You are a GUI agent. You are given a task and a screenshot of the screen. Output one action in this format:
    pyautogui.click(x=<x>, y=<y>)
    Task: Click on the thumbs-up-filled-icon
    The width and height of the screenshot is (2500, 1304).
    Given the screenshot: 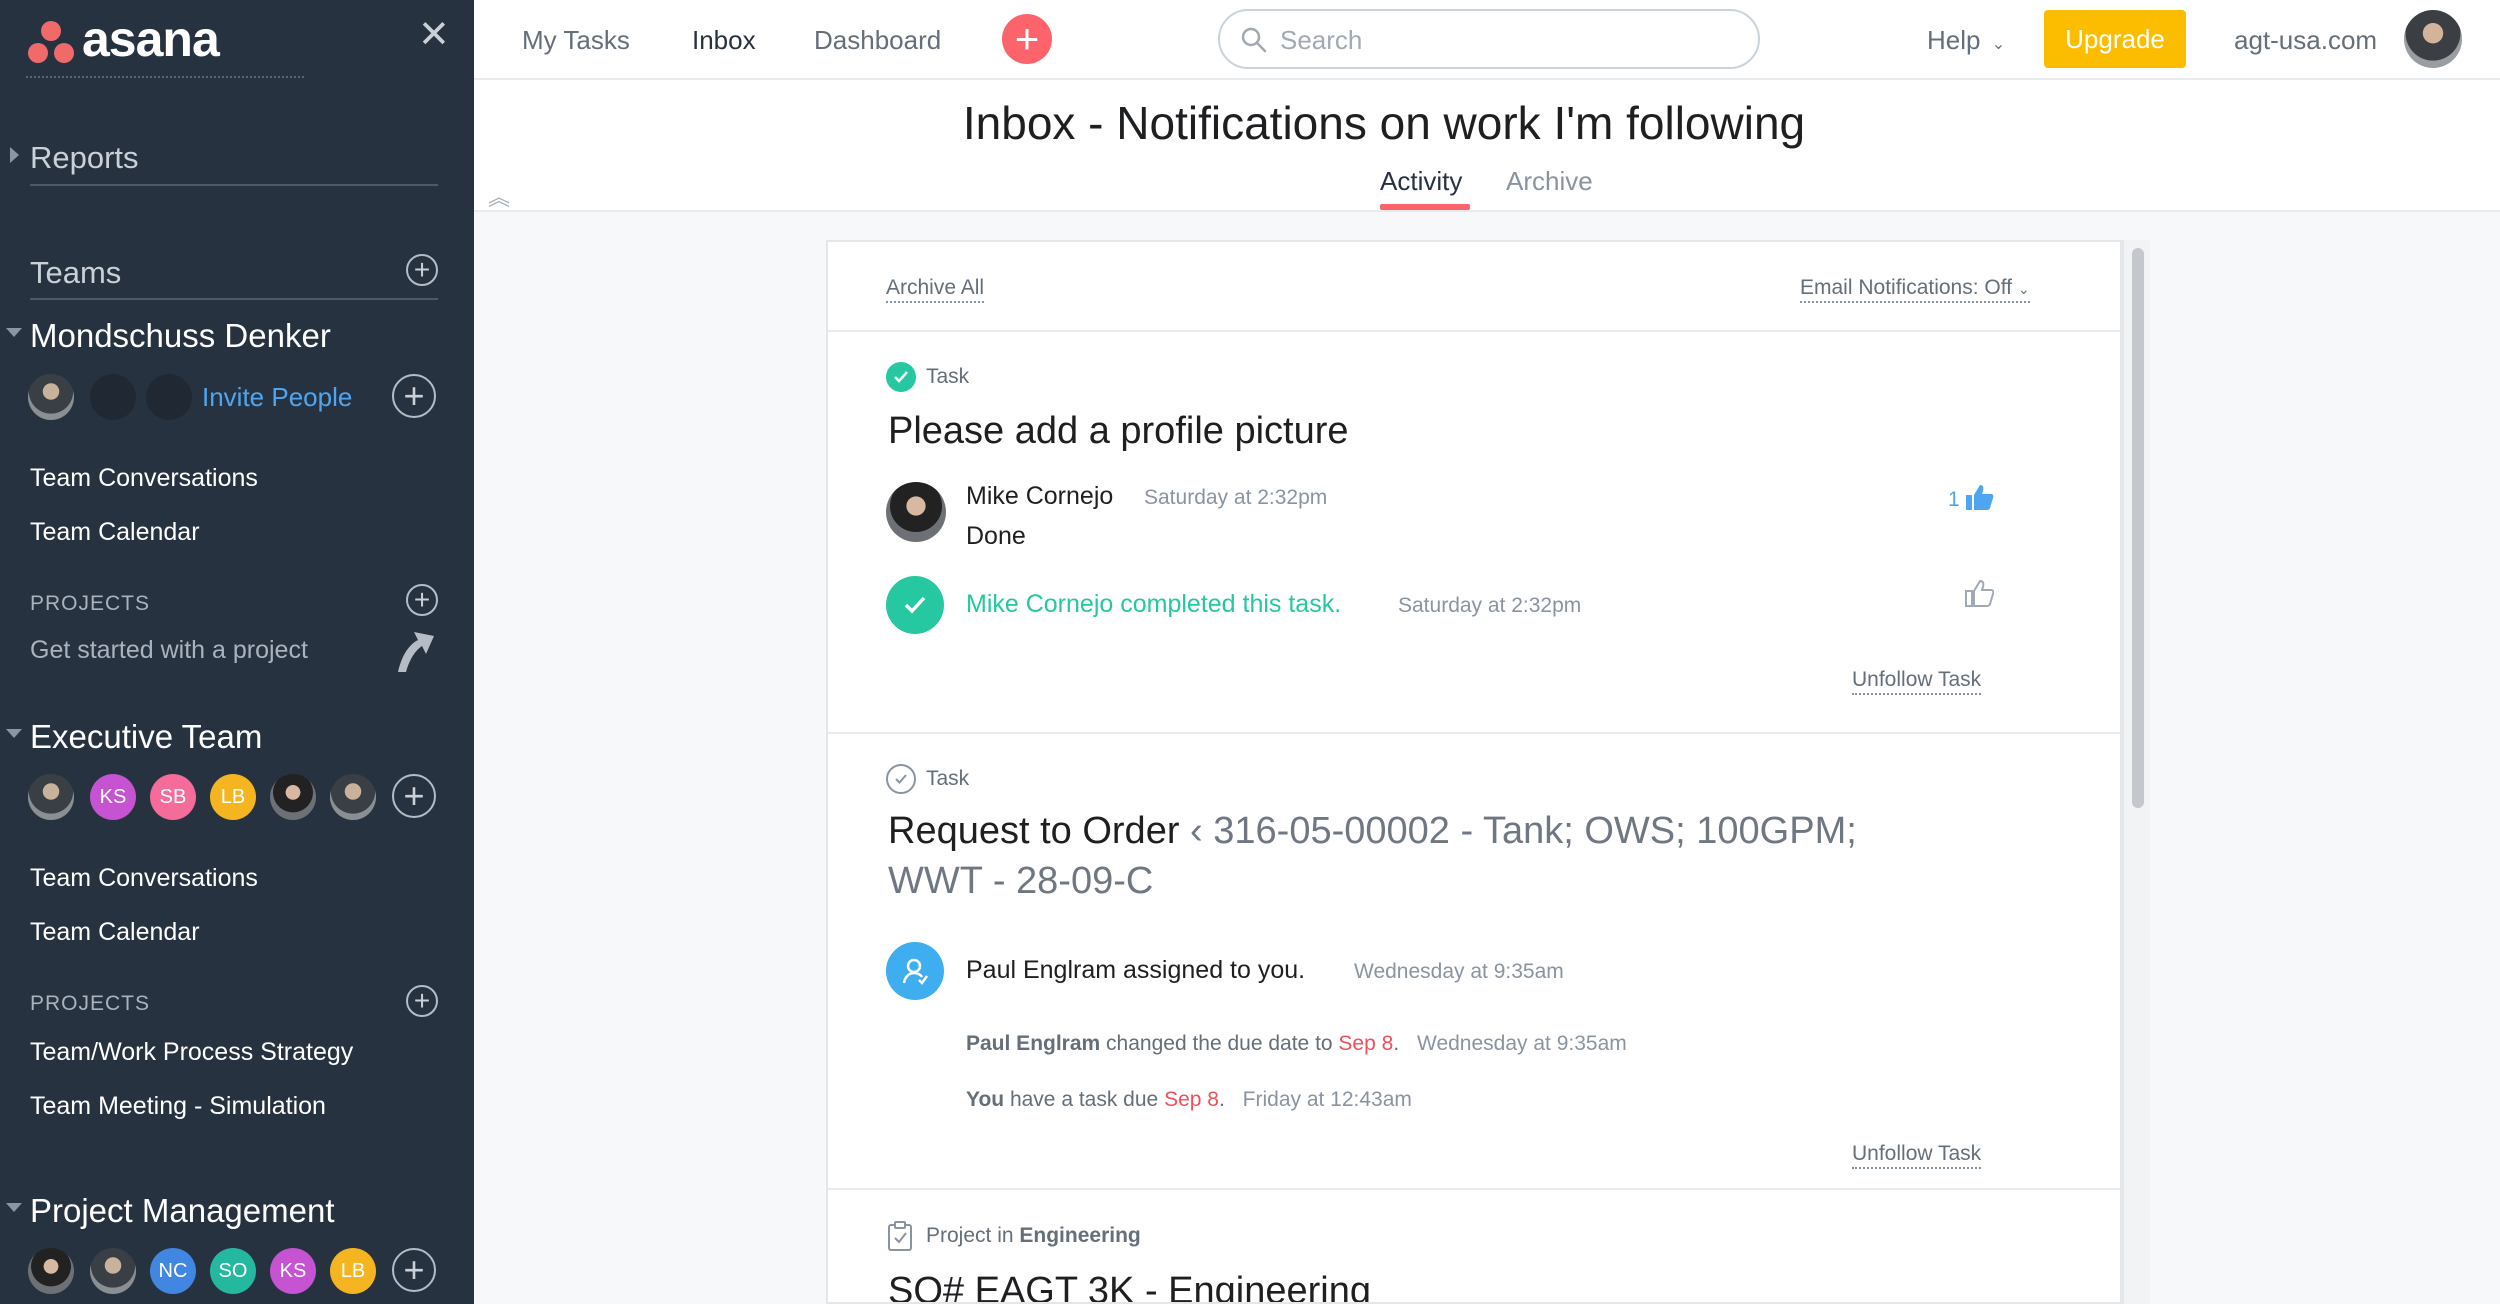 What is the action you would take?
    pyautogui.click(x=1979, y=497)
    